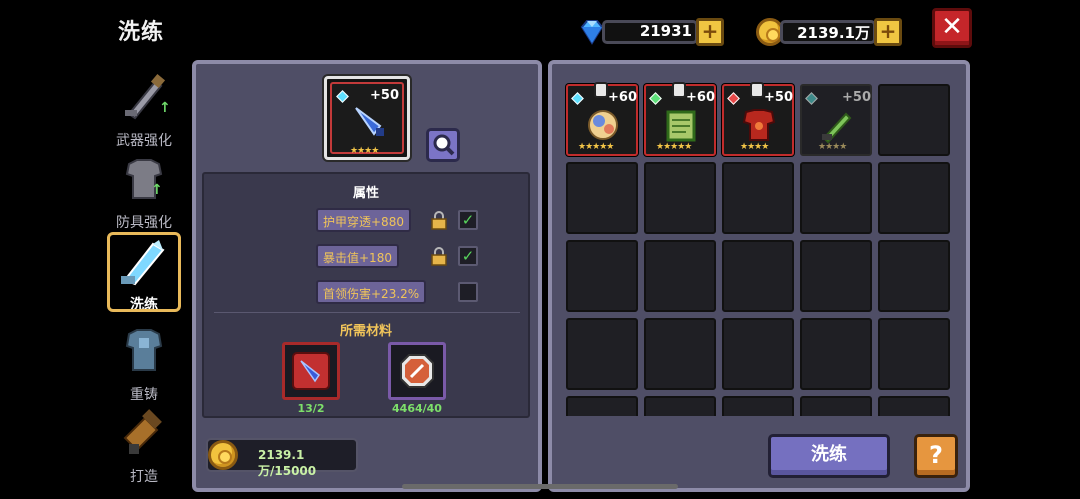 This screenshot has height=499, width=1080. Describe the element at coordinates (829, 456) in the screenshot. I see `refine-button: 洗练` at that location.